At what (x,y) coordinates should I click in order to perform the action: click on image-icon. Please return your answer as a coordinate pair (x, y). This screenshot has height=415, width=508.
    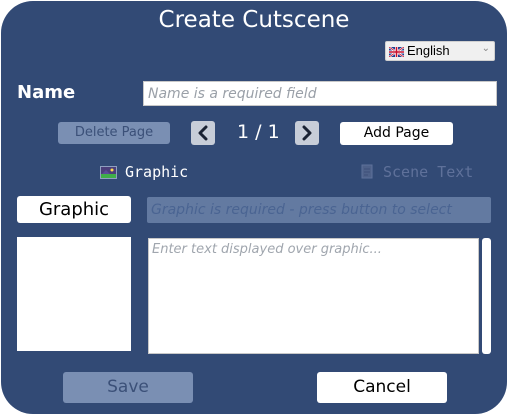
    Looking at the image, I should click on (108, 172).